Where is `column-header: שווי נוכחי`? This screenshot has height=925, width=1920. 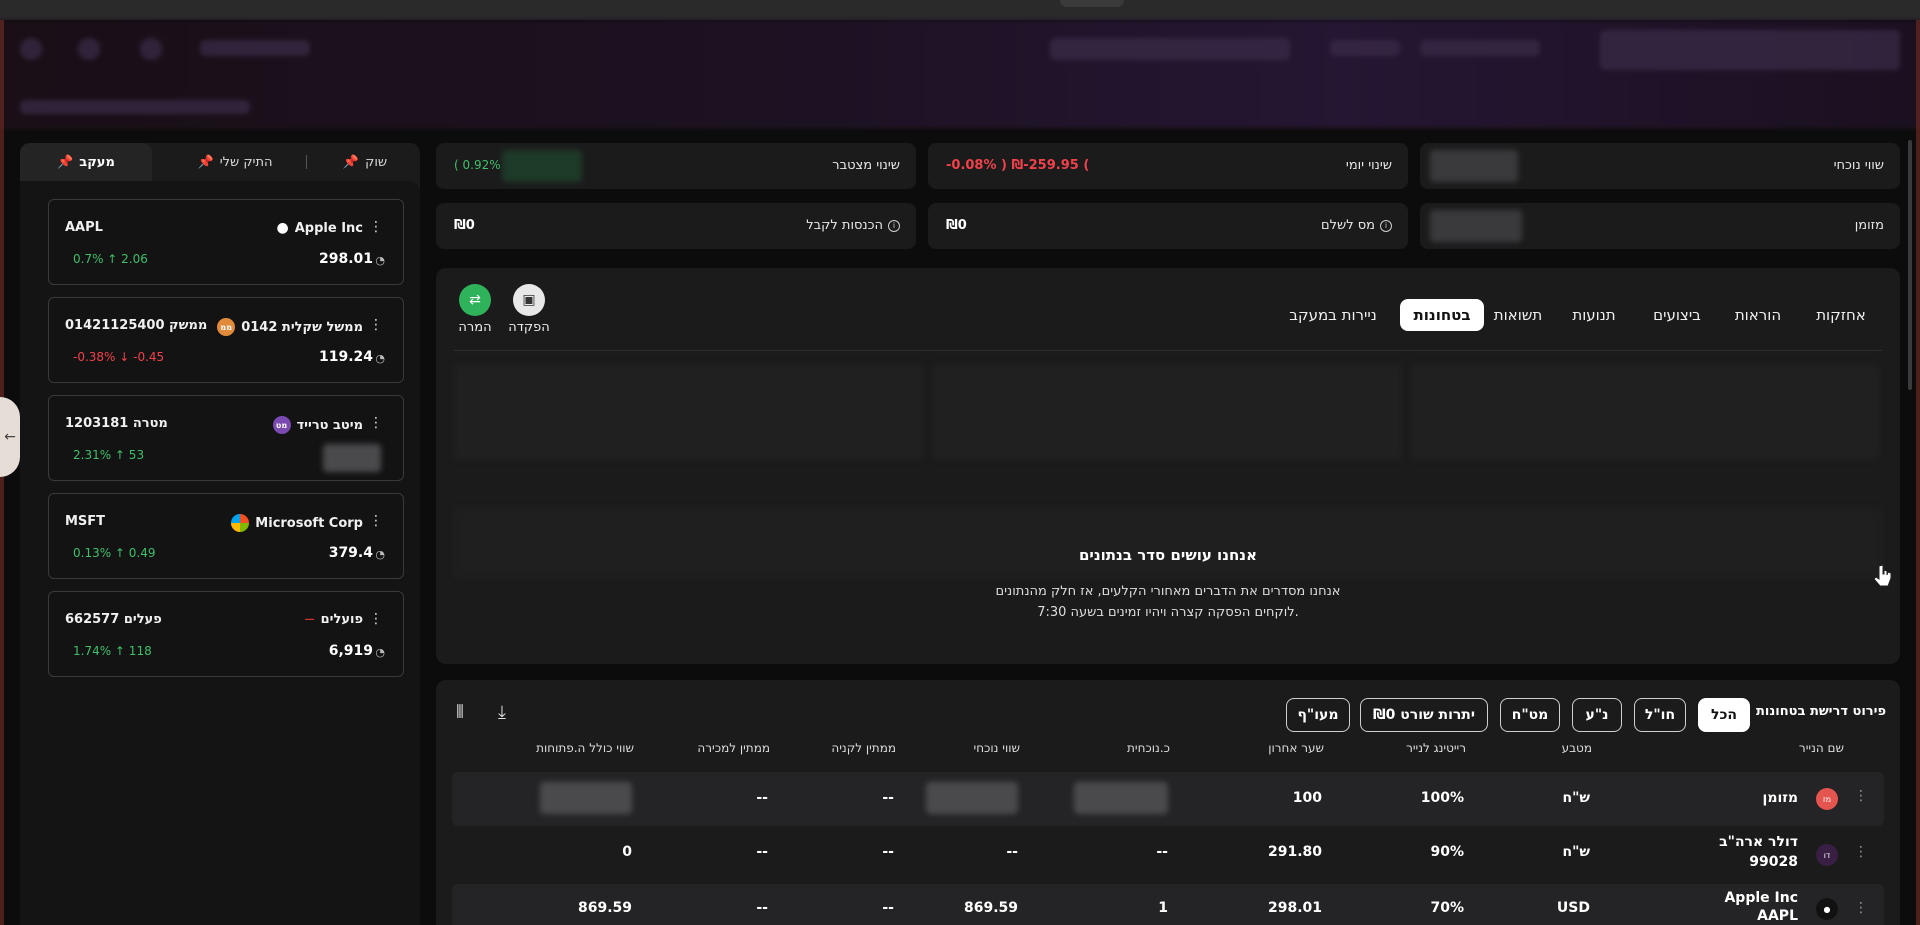
column-header: שווי נוכחי is located at coordinates (997, 748).